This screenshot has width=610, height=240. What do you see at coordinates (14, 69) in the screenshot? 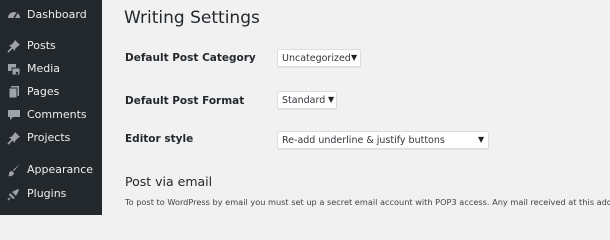
I see `media-icon` at bounding box center [14, 69].